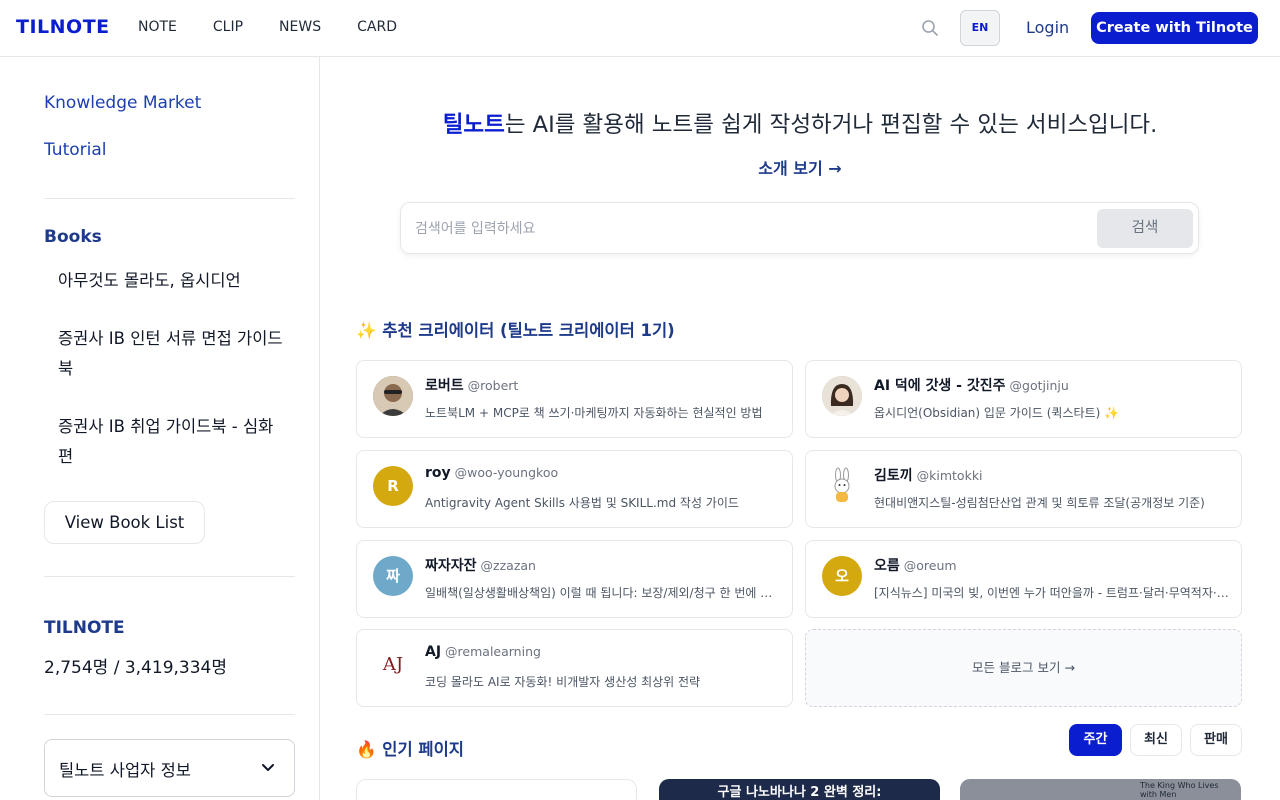 The width and height of the screenshot is (1280, 800). What do you see at coordinates (496, 789) in the screenshot?
I see `popular-page-card` at bounding box center [496, 789].